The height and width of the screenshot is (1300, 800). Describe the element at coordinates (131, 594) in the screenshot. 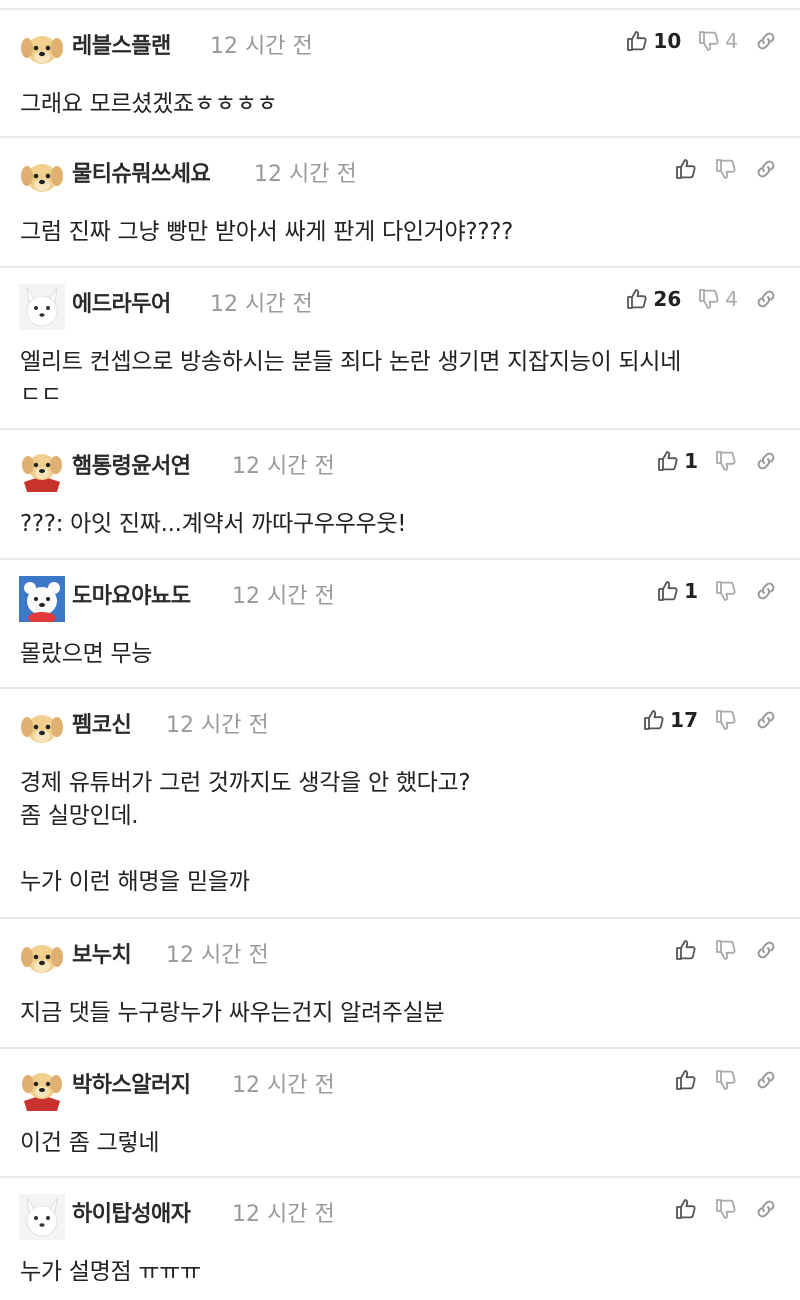

I see `nickname: 도마요야뇨도` at that location.